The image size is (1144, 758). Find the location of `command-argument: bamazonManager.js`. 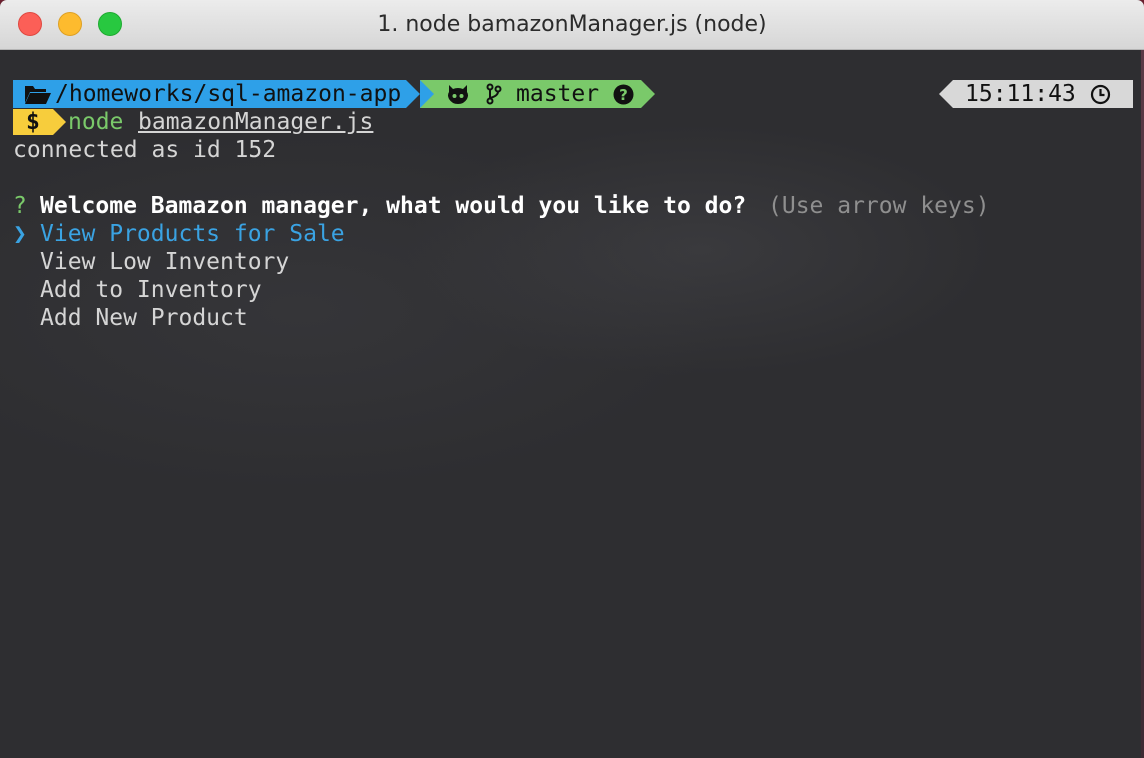

command-argument: bamazonManager.js is located at coordinates (256, 122).